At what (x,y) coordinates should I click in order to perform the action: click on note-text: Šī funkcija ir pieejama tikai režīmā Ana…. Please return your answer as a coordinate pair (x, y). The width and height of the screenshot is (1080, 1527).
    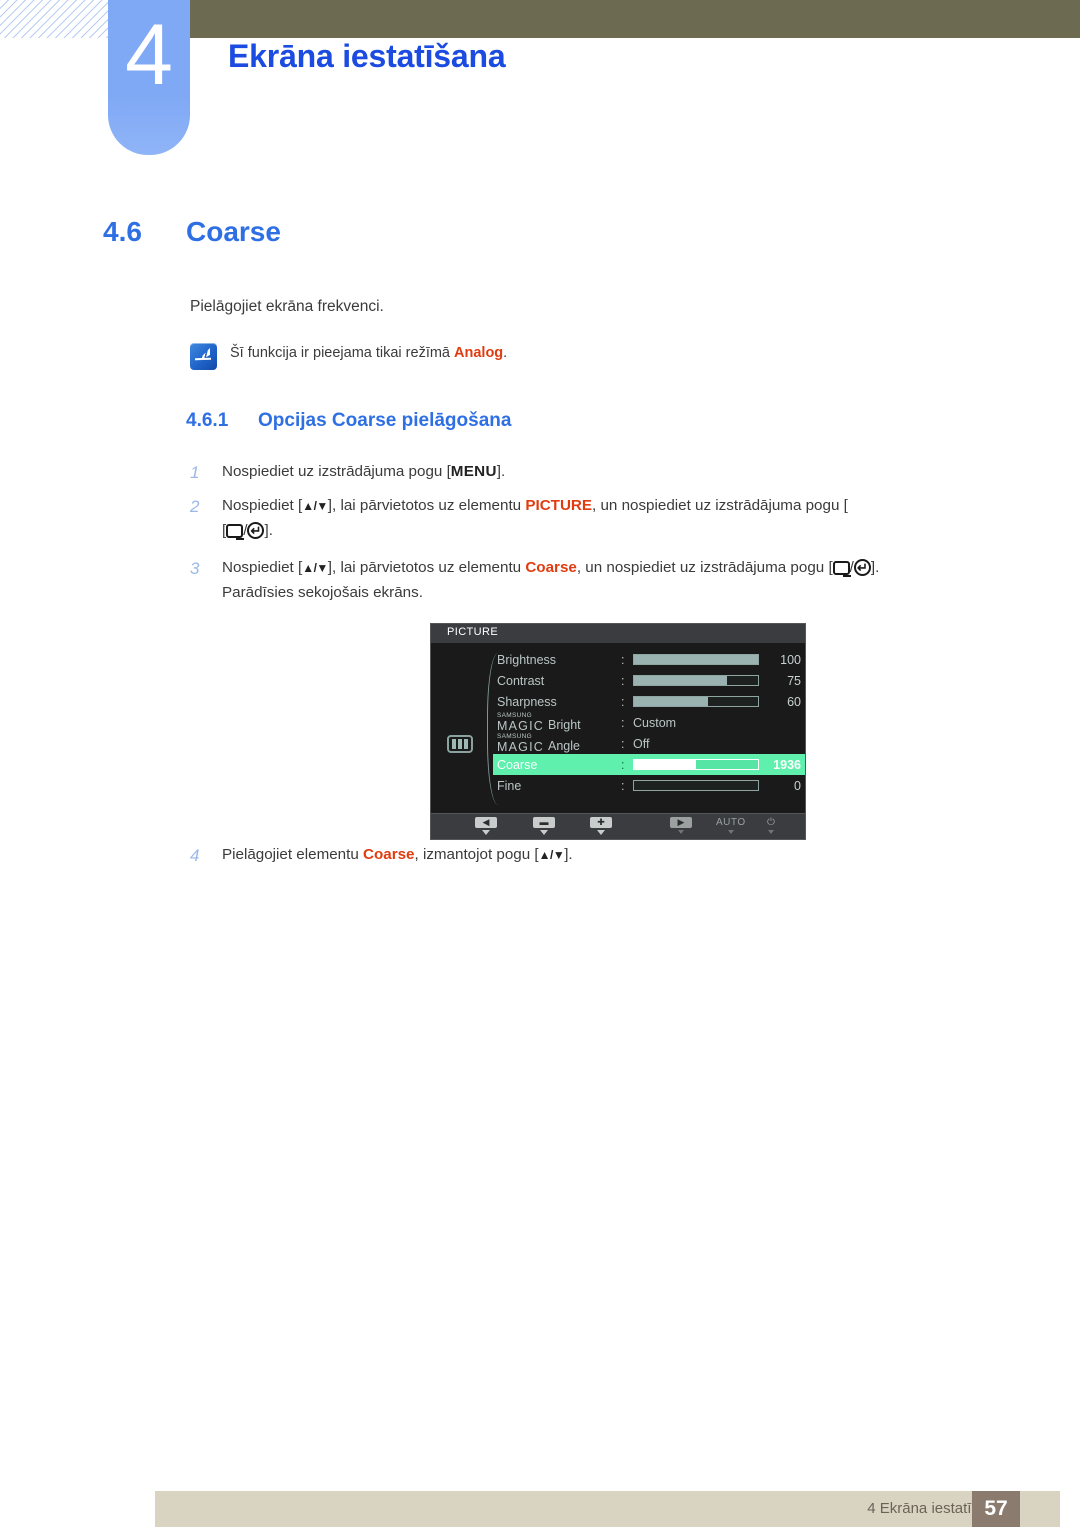
    Looking at the image, I should click on (368, 351).